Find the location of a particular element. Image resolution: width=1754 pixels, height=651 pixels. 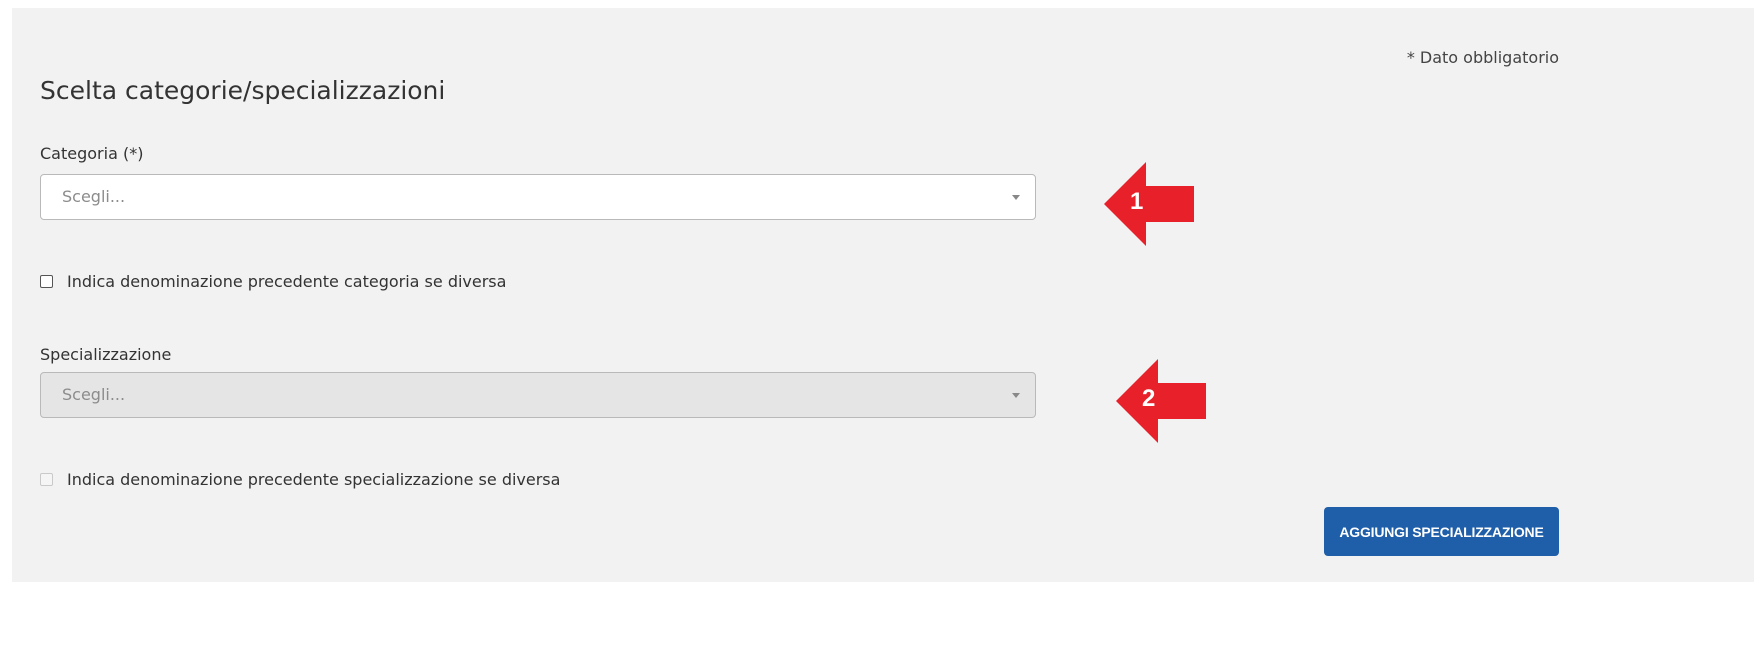

section-title: Scelta categorie/specializzazioni is located at coordinates (243, 90).